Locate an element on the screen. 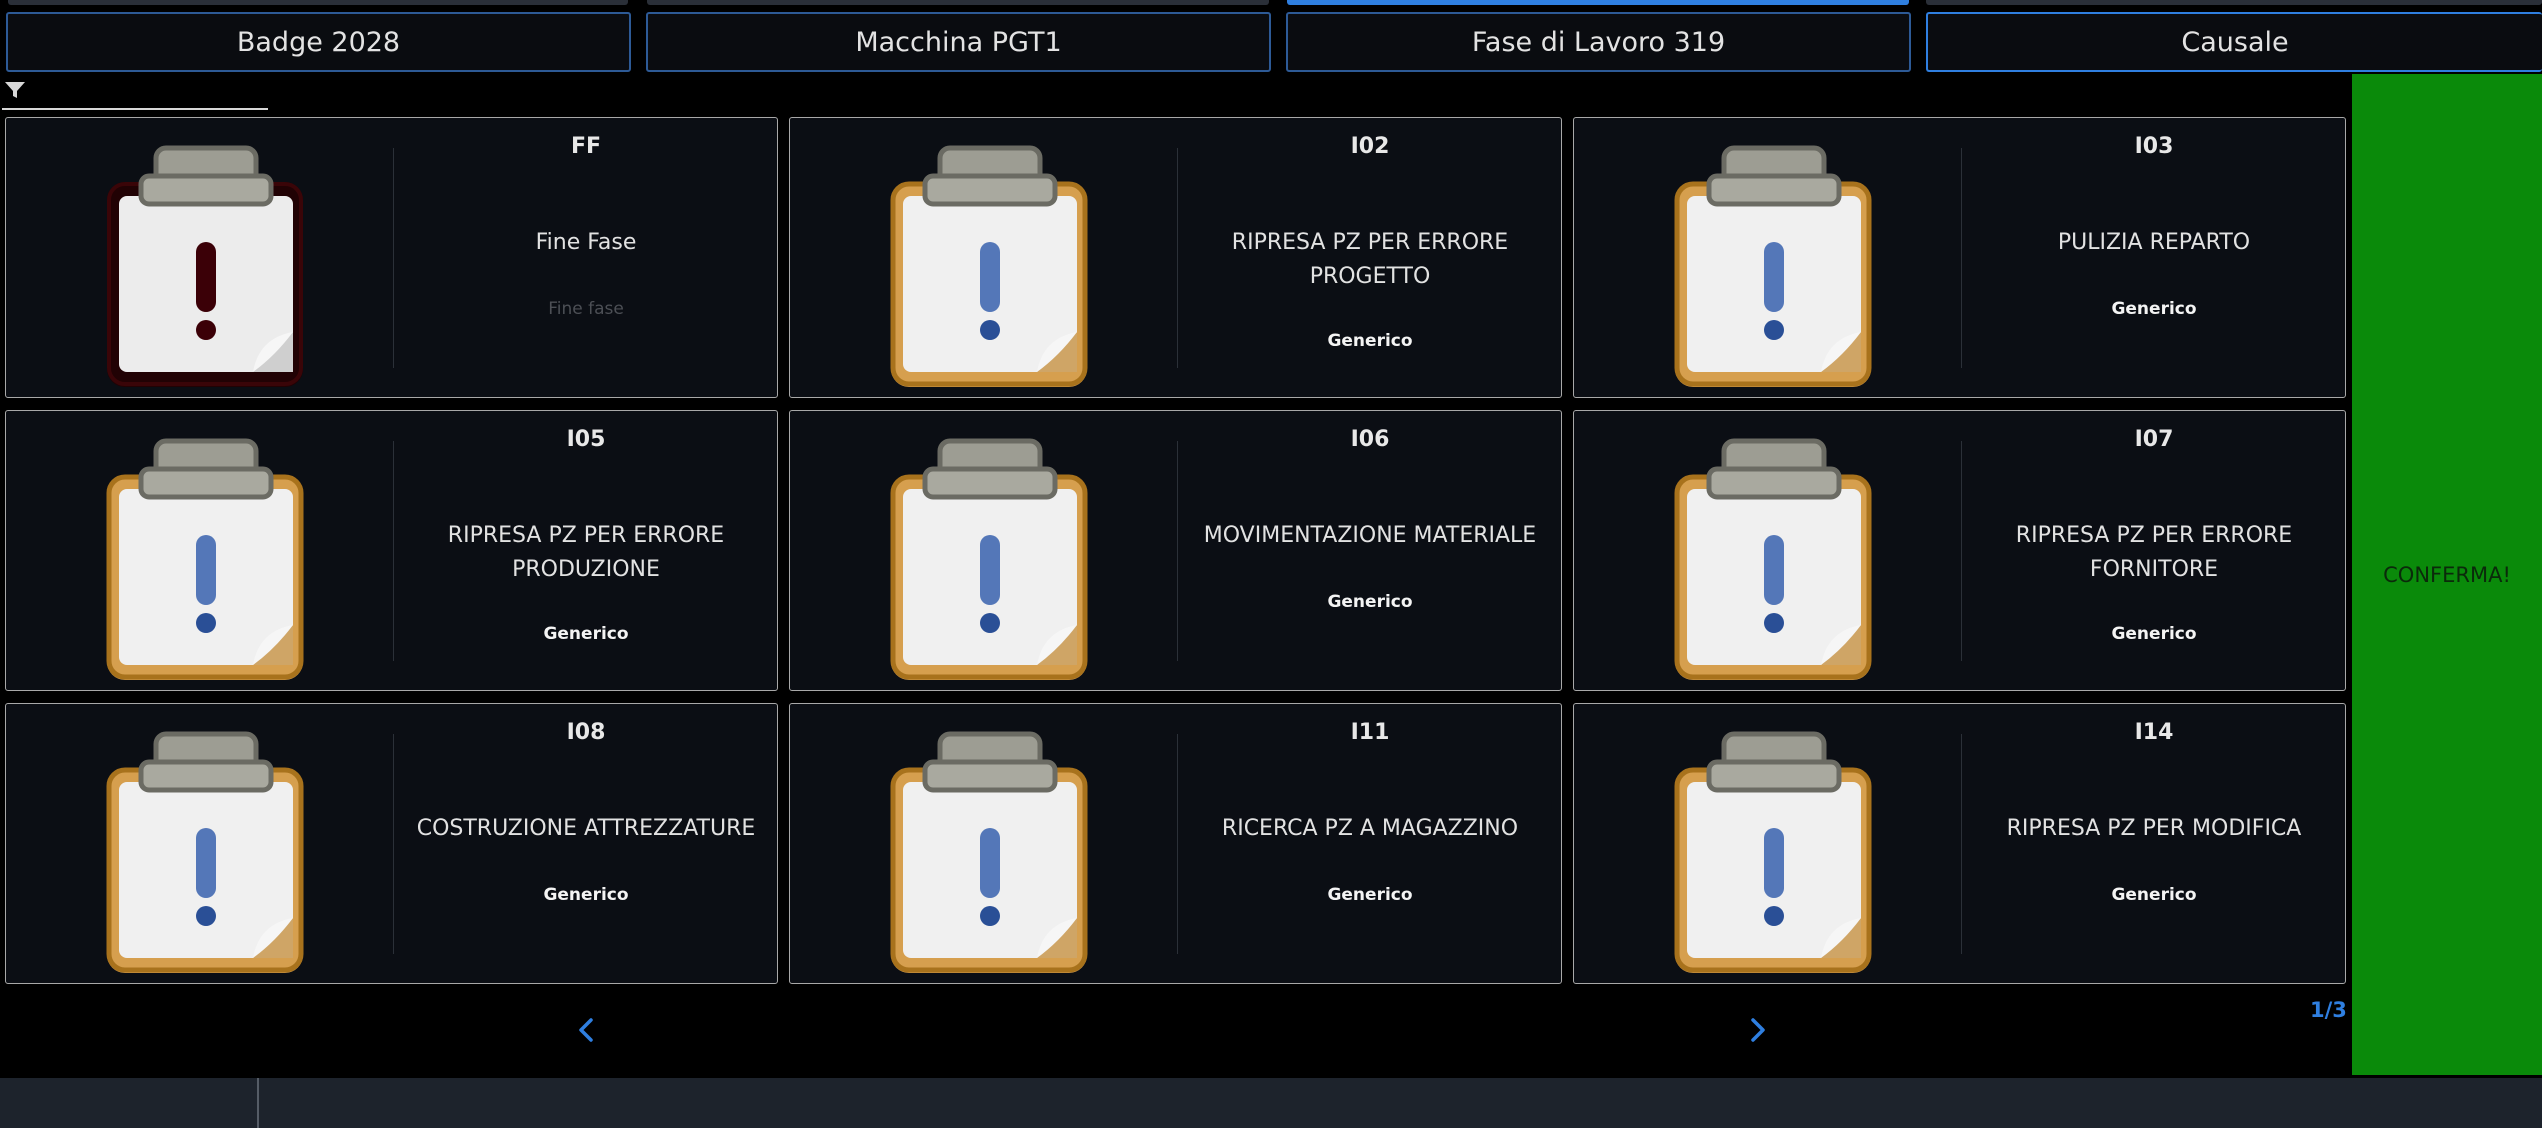  clipboard-alert-dark-icon is located at coordinates (206, 267).